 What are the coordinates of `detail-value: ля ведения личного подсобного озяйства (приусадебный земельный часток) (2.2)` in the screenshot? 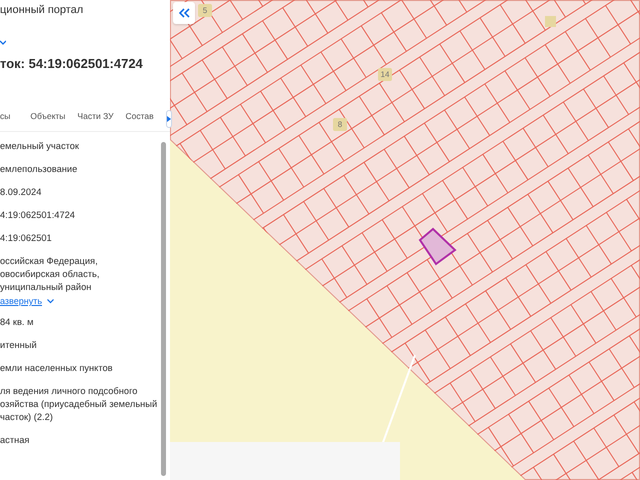 It's located at (79, 404).